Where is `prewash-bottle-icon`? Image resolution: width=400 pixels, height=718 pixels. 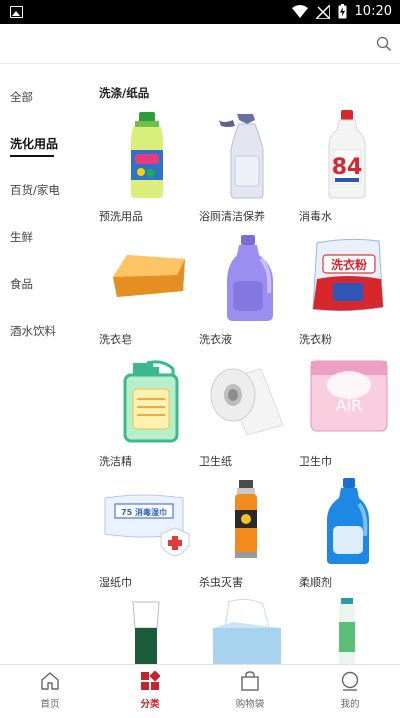 prewash-bottle-icon is located at coordinates (147, 155).